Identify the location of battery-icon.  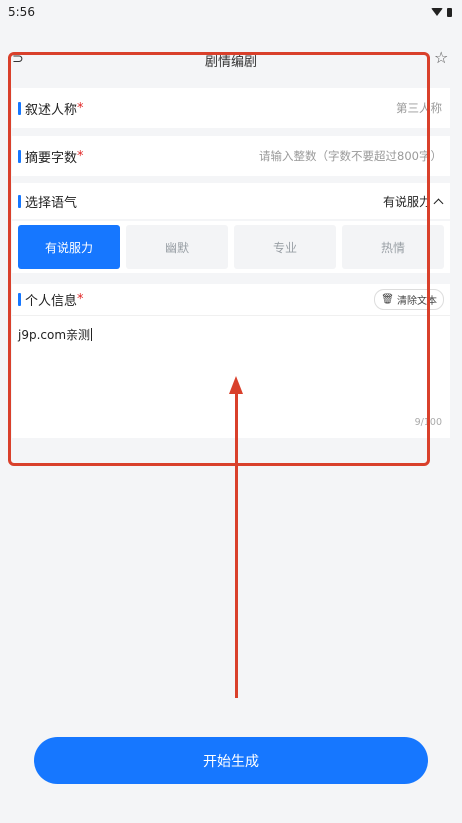
(449, 12).